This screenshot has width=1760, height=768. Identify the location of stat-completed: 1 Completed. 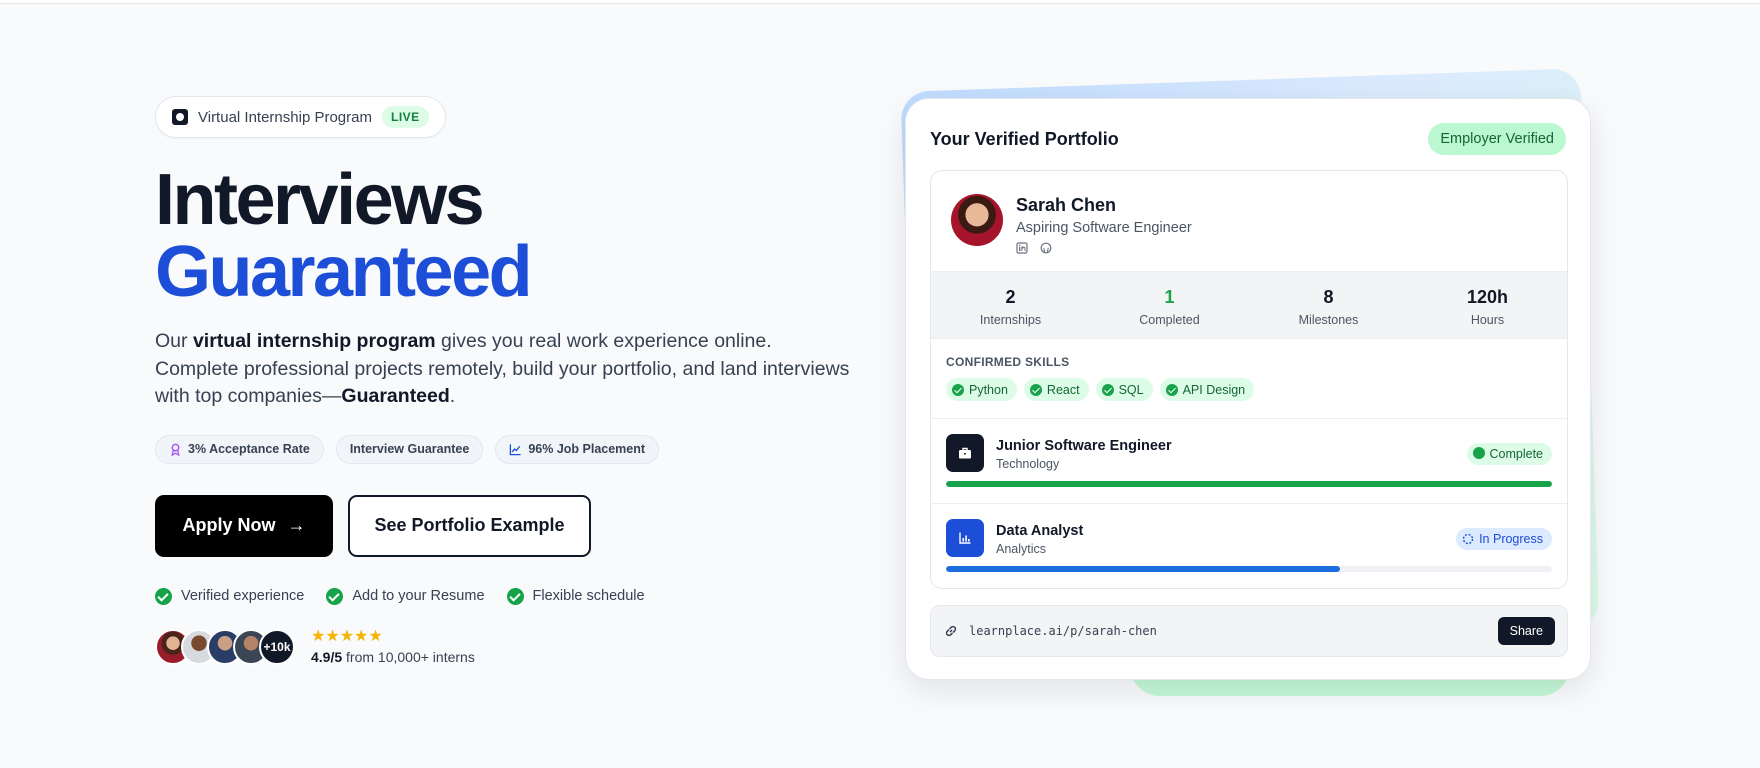
(1169, 305).